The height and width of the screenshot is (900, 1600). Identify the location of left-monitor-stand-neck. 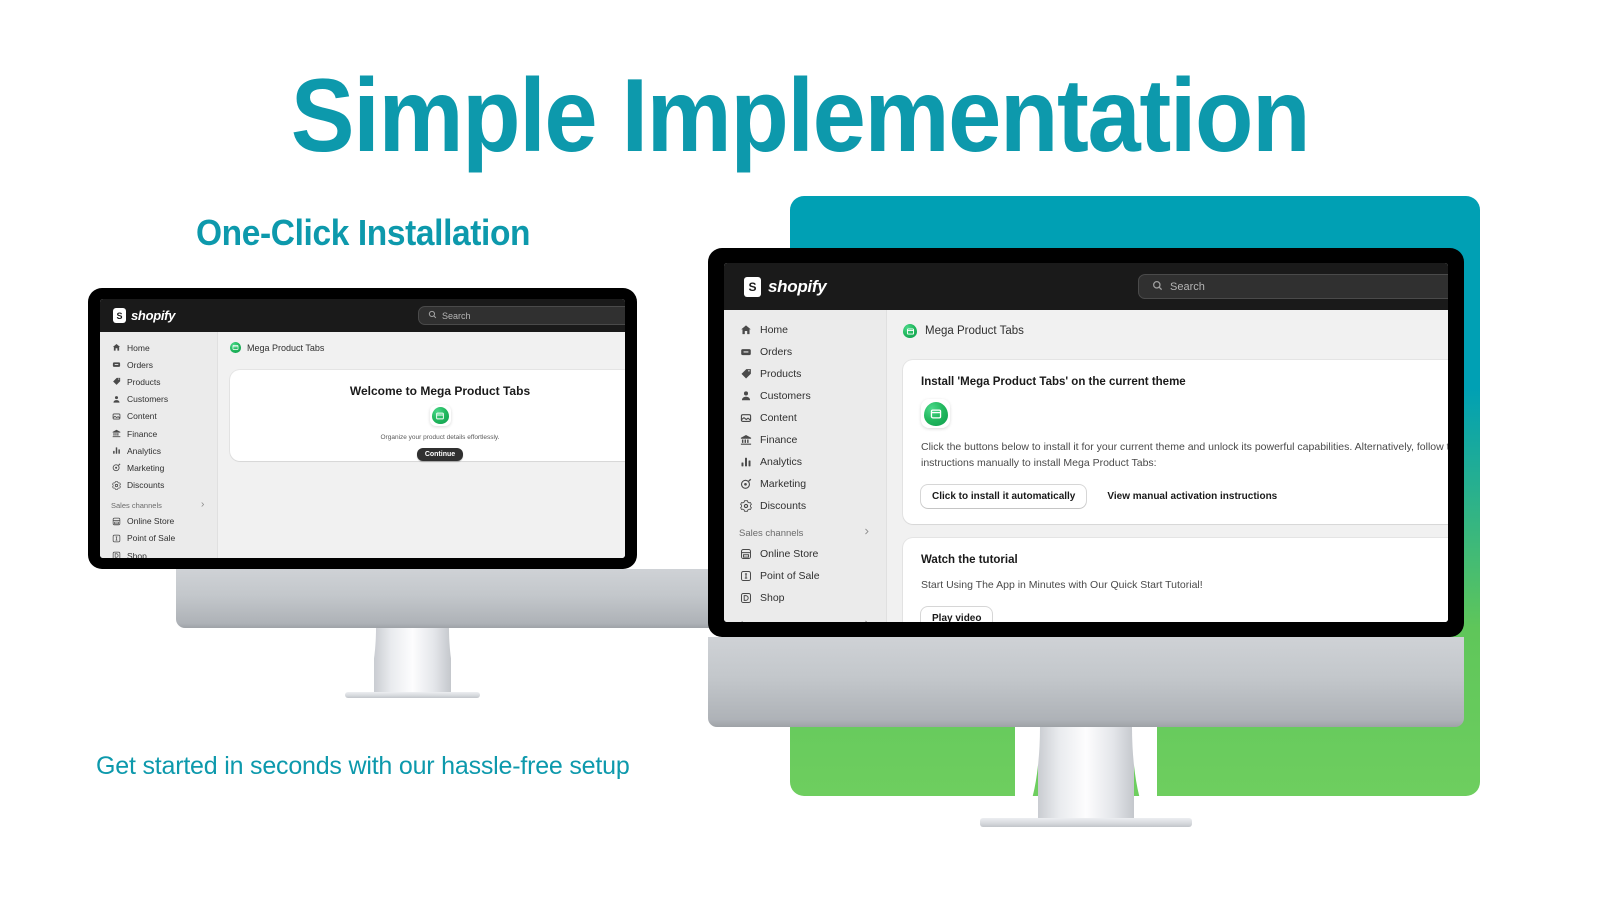
(412, 663).